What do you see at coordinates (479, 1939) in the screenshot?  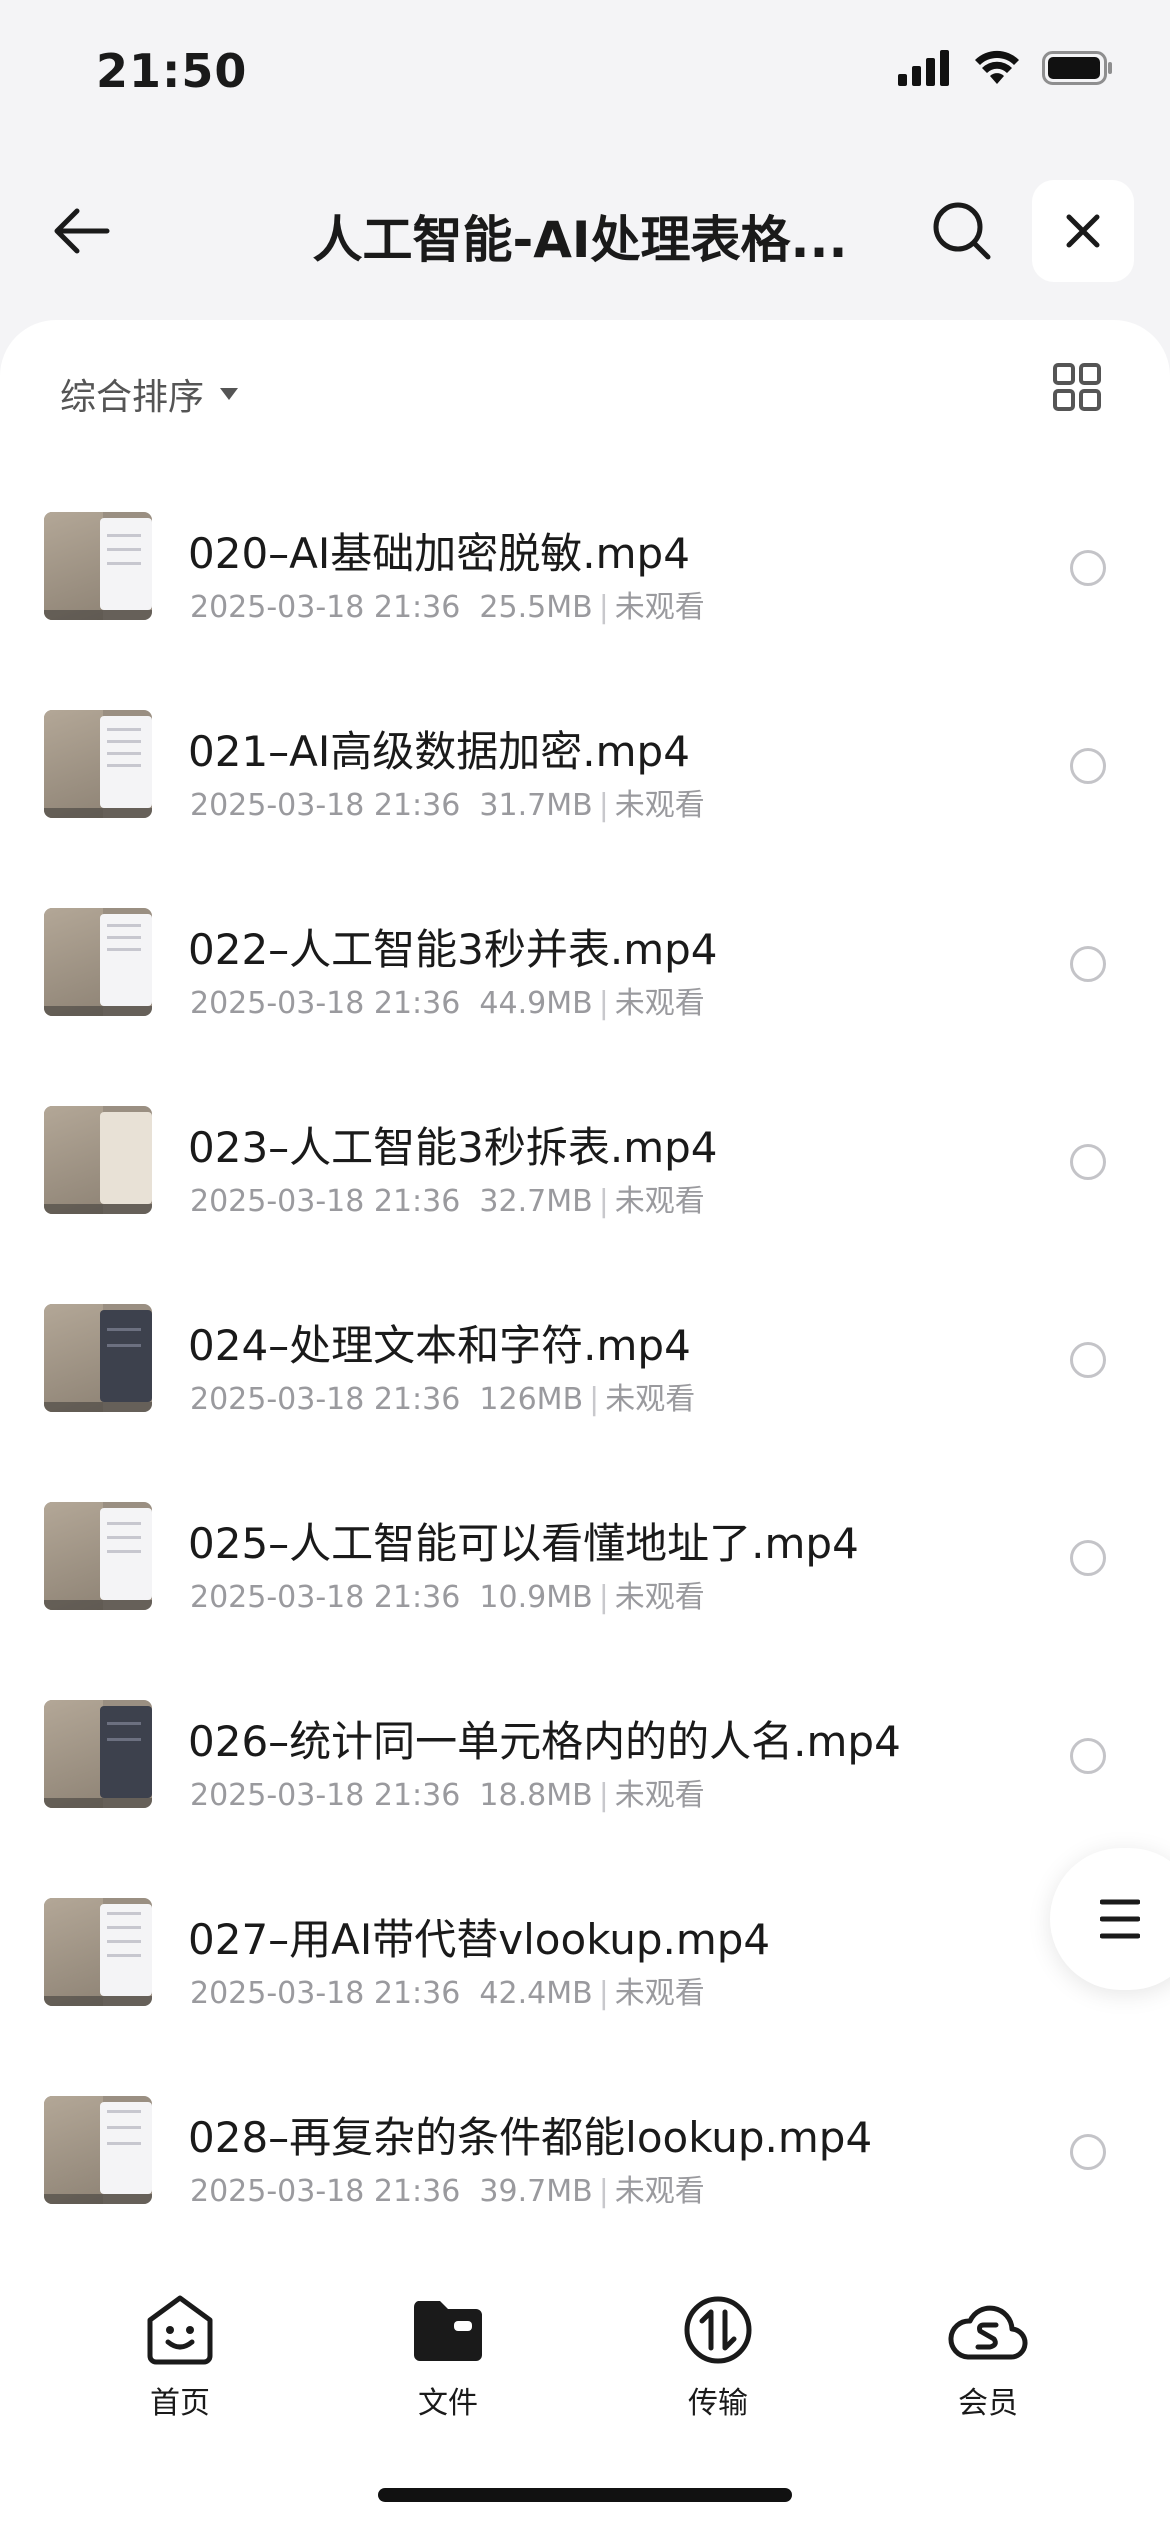 I see `file-name: 027–用AI带代替vlookup.mp4` at bounding box center [479, 1939].